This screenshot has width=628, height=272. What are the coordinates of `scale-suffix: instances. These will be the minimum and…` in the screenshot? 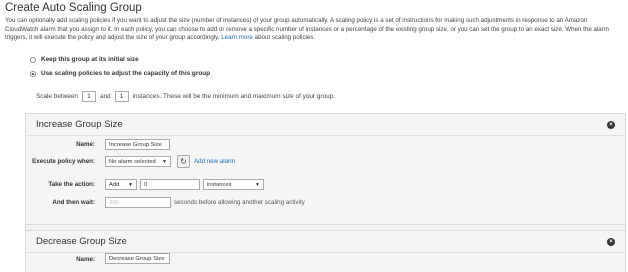 It's located at (233, 96).